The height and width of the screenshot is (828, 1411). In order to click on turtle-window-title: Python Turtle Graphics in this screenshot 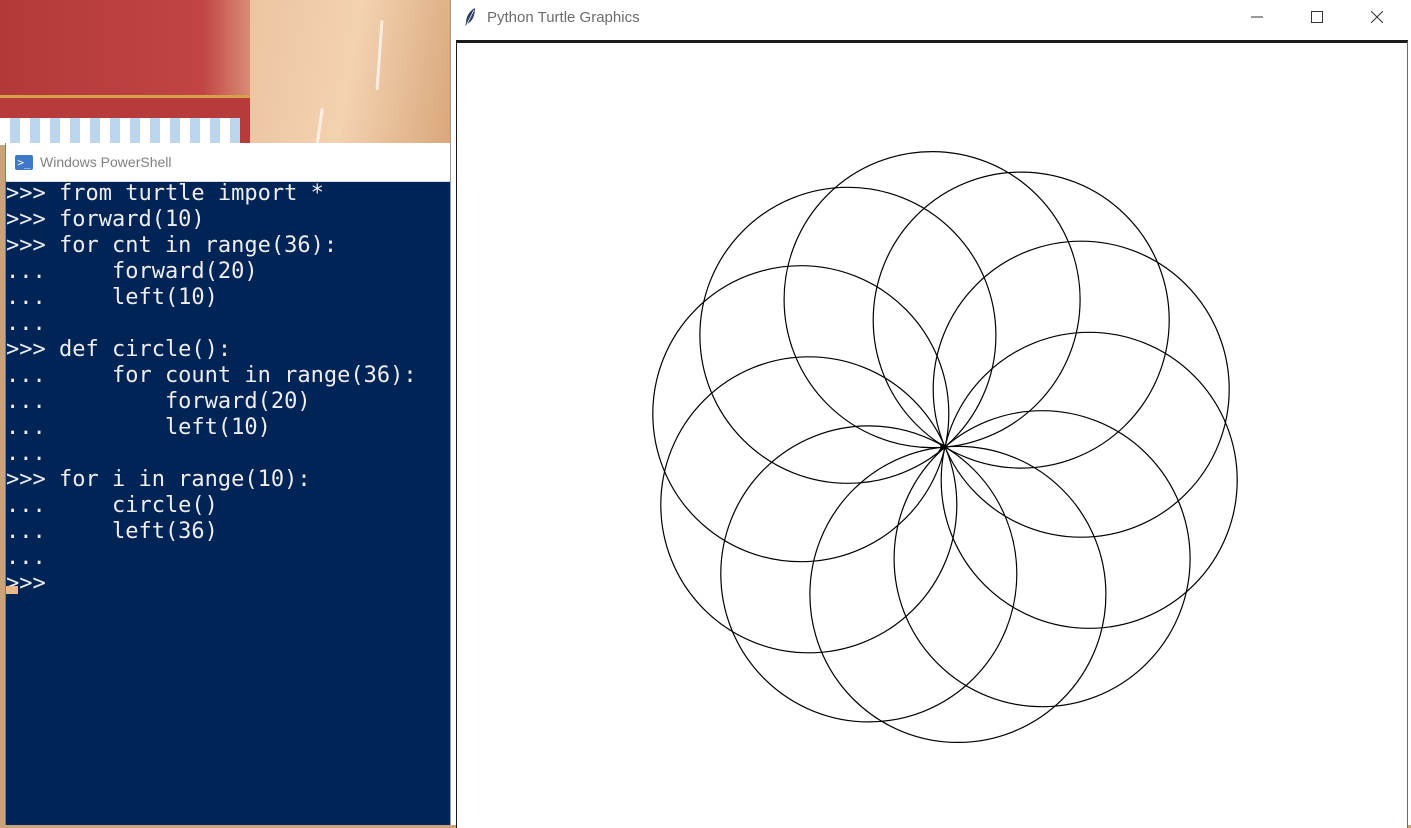, I will do `click(563, 17)`.